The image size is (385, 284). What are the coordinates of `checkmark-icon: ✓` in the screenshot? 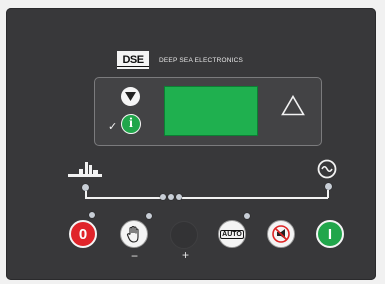 It's located at (113, 127).